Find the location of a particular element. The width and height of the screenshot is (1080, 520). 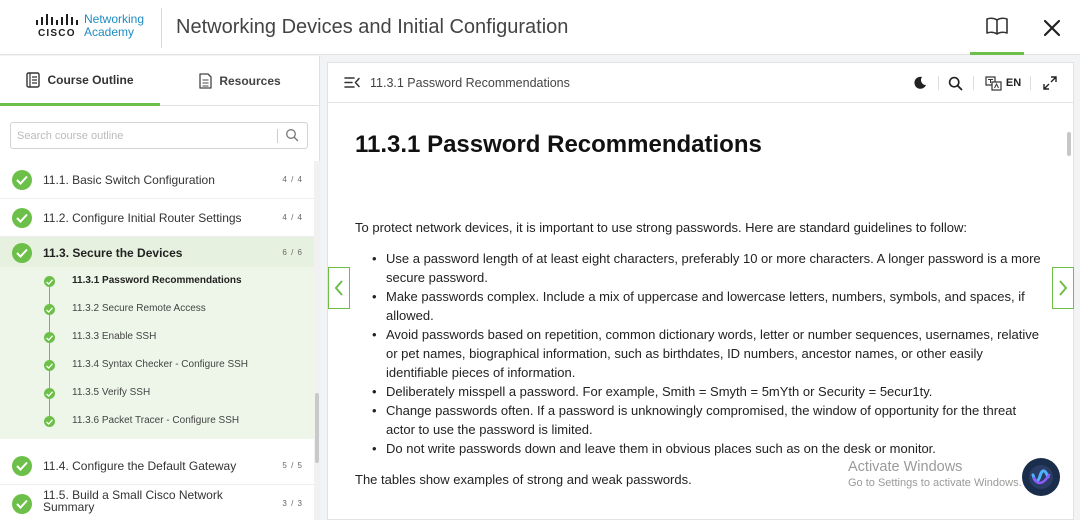

webex-icon is located at coordinates (1041, 477).